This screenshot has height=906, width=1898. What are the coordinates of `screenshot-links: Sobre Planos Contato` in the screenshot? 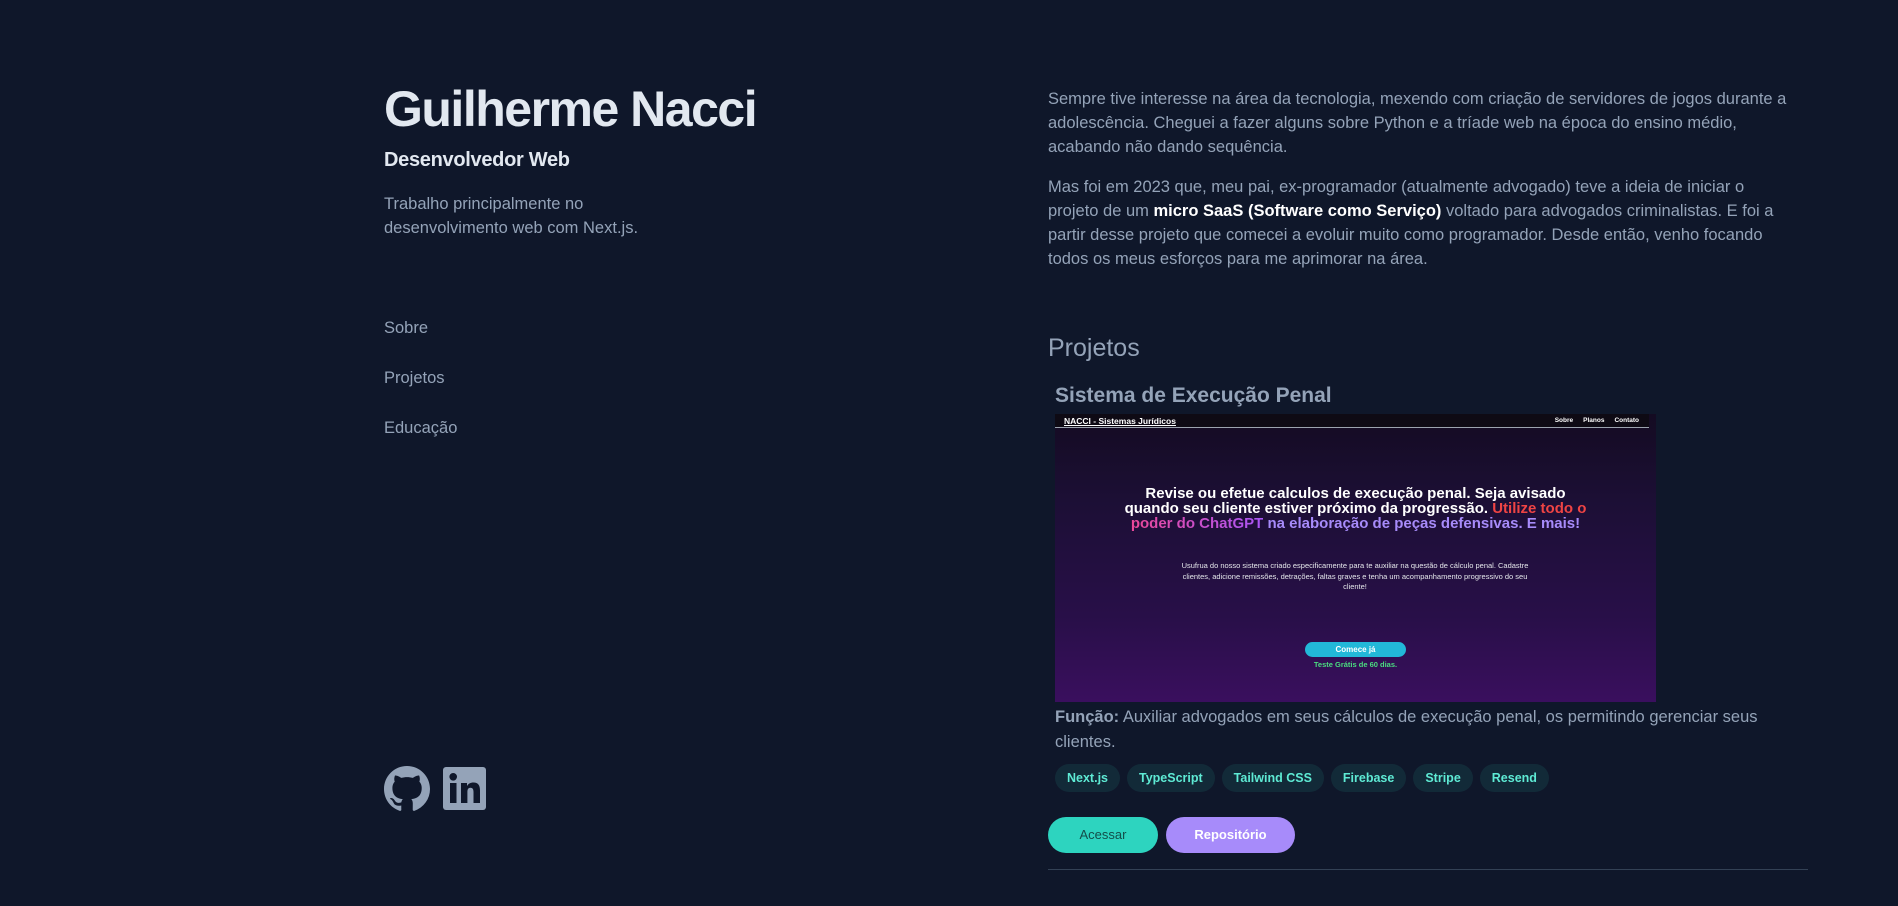 It's located at (1597, 420).